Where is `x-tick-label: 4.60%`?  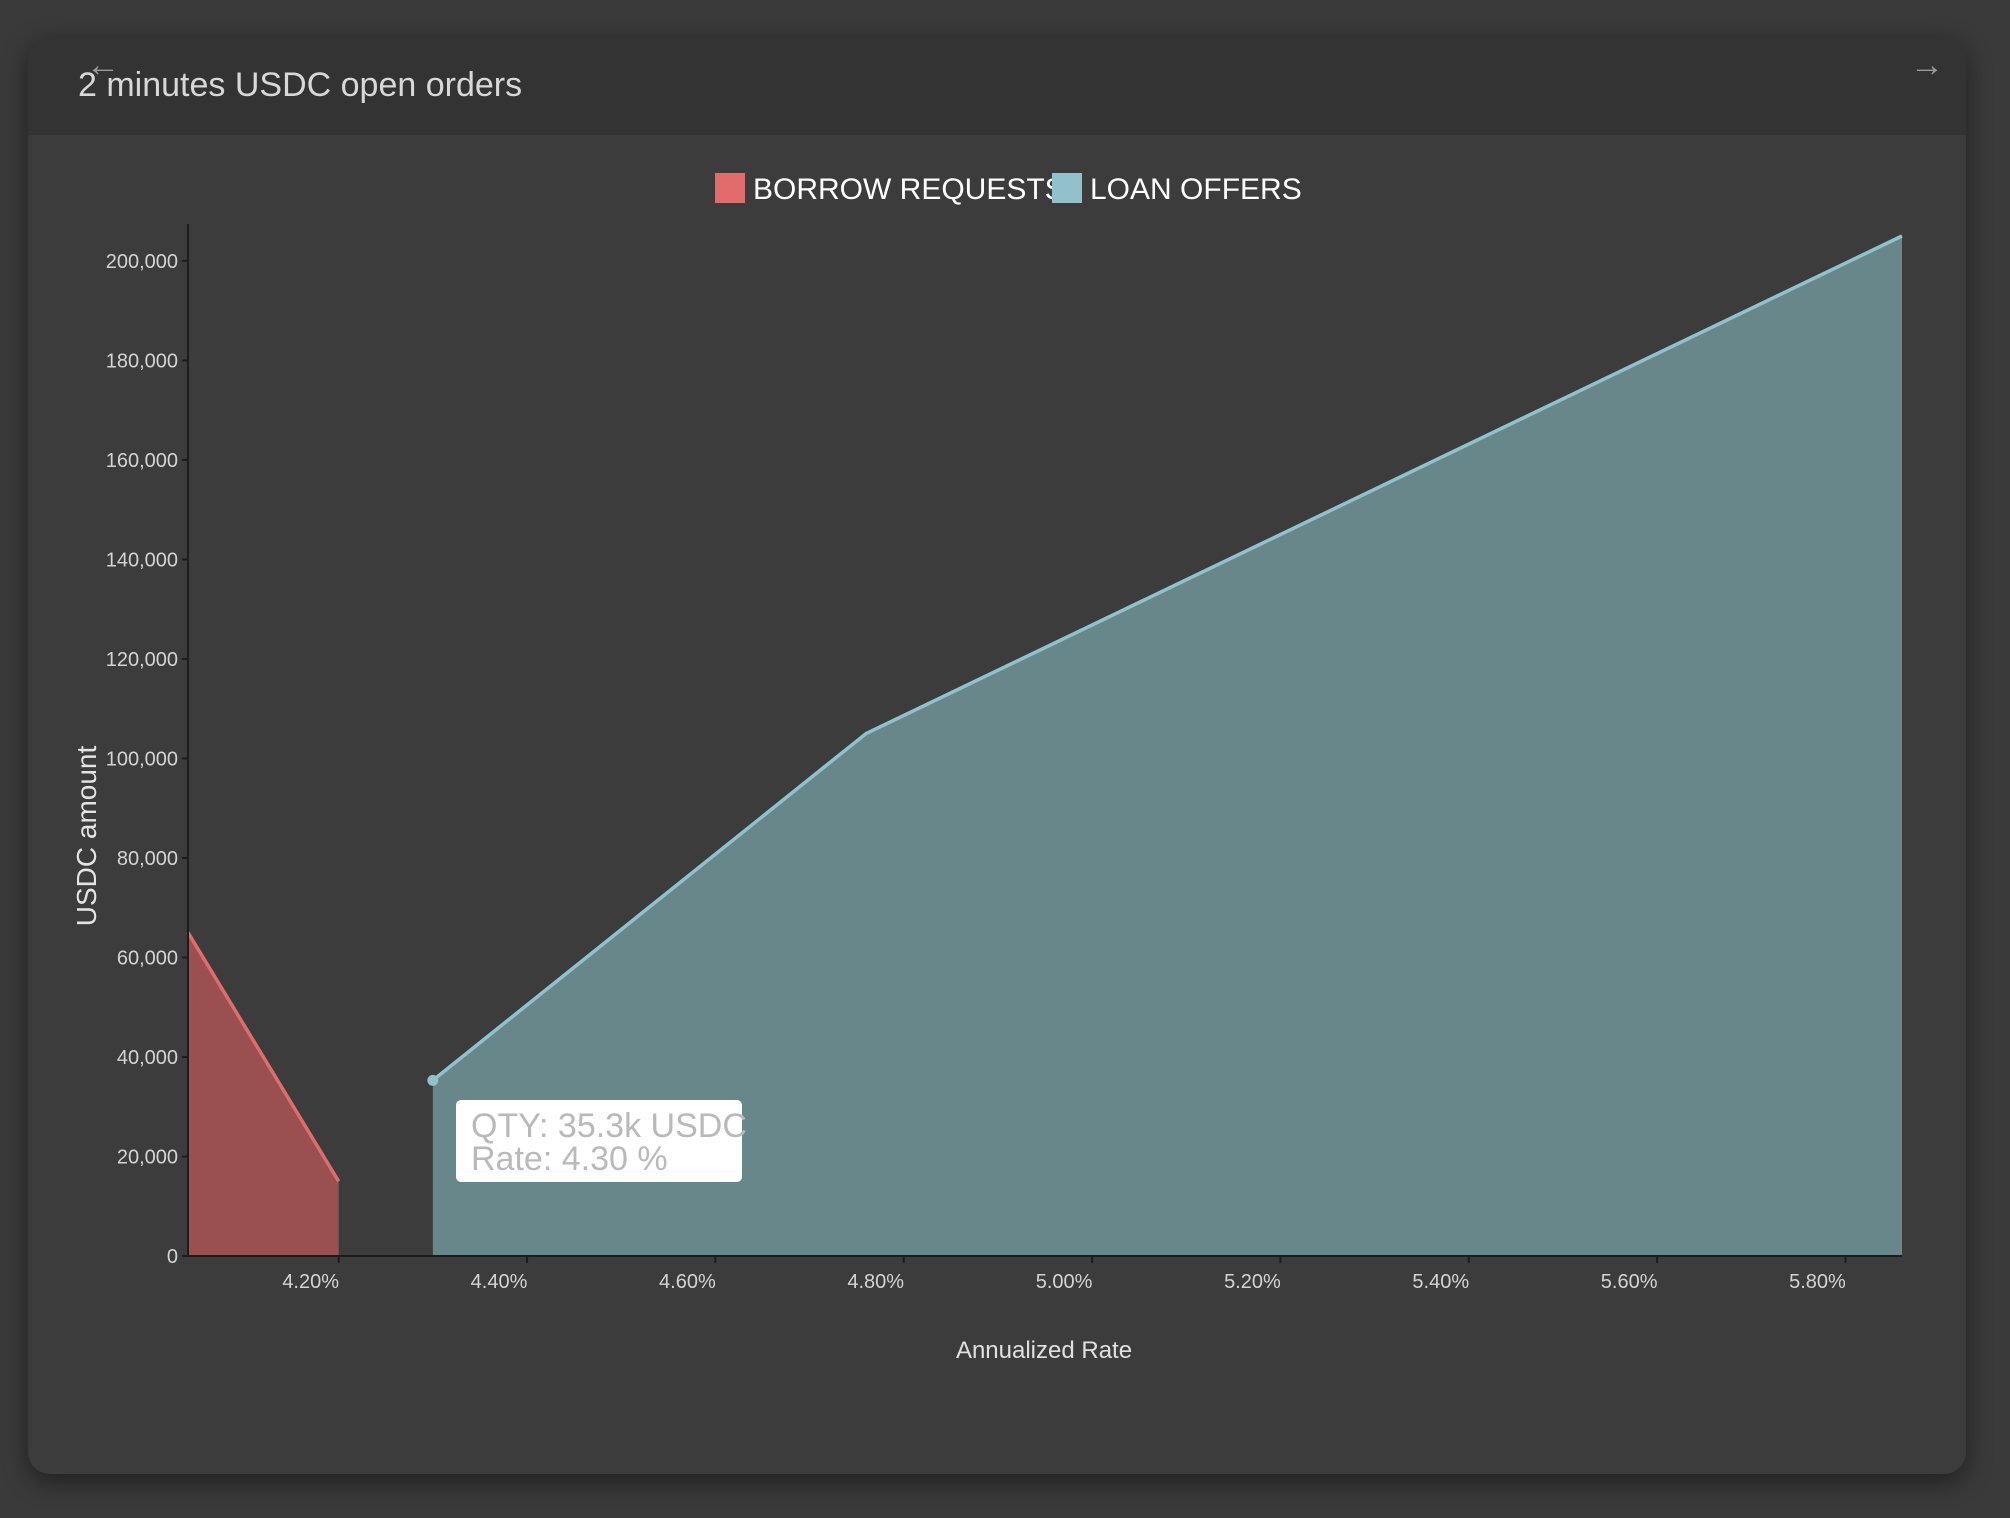
x-tick-label: 4.60% is located at coordinates (687, 1282).